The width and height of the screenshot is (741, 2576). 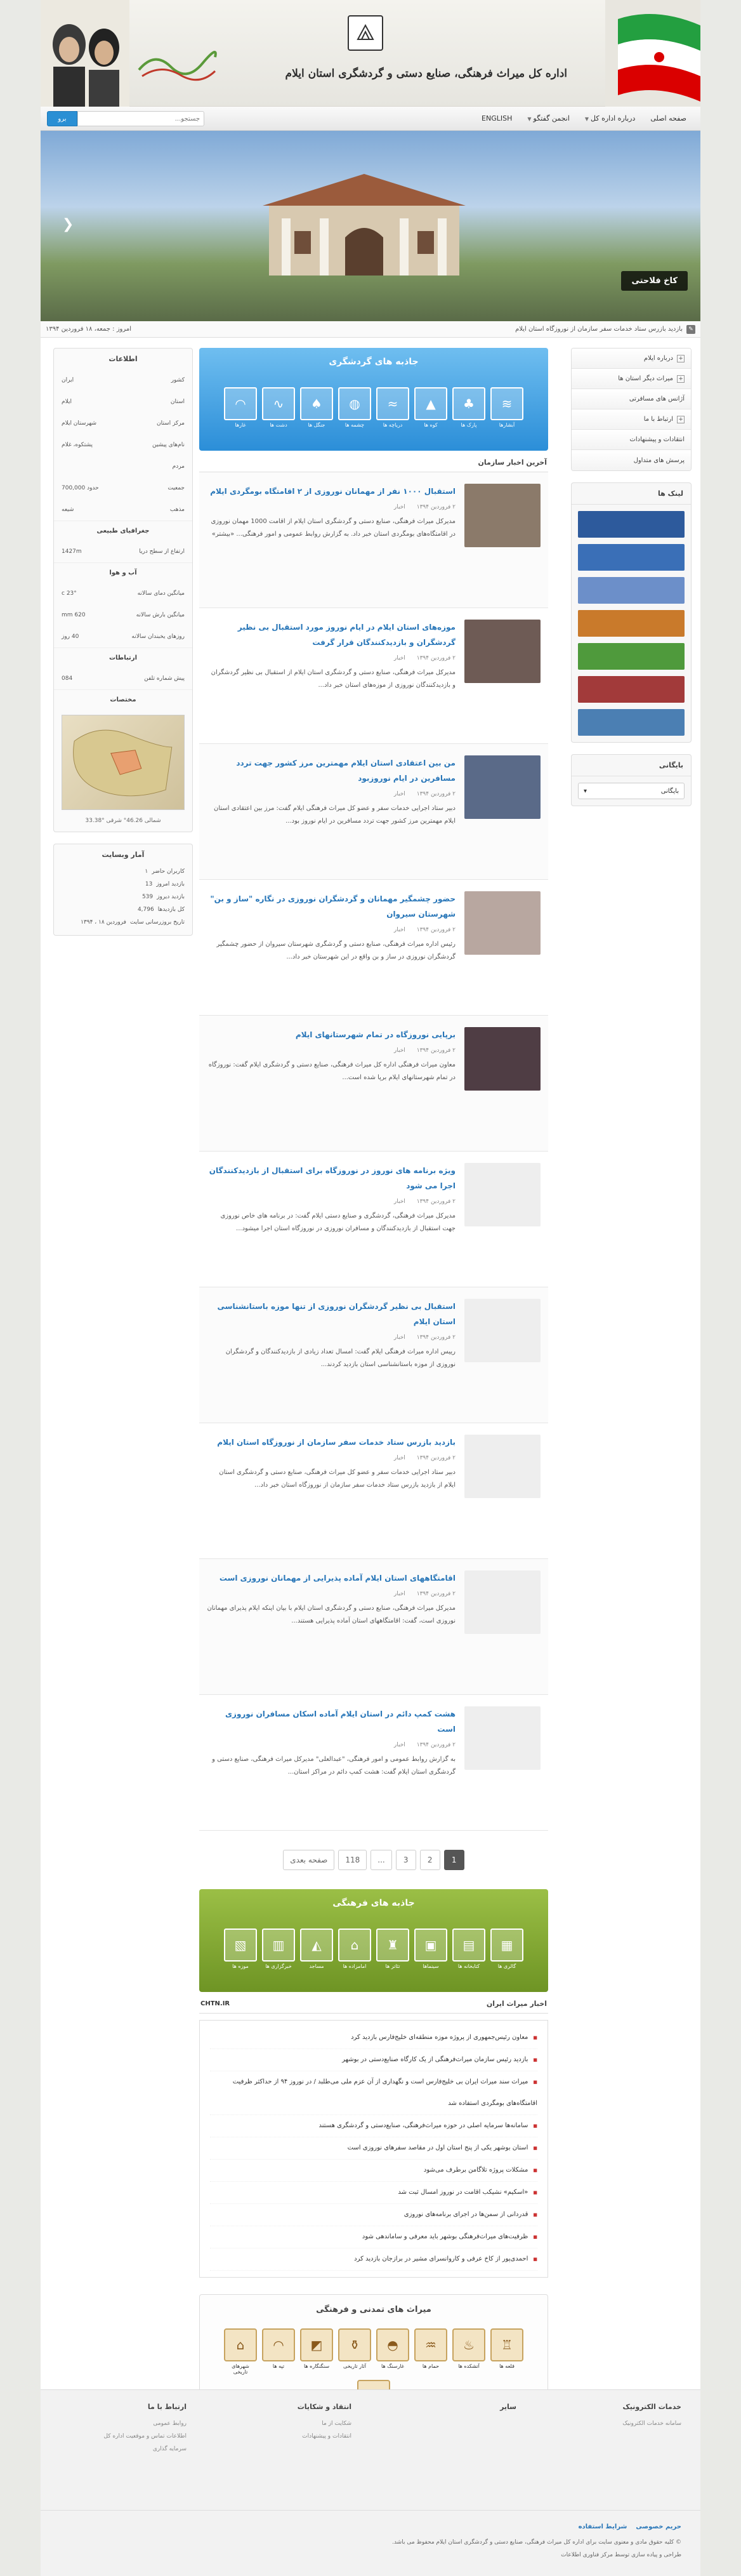 I want to click on page-link: 3, so click(x=405, y=1860).